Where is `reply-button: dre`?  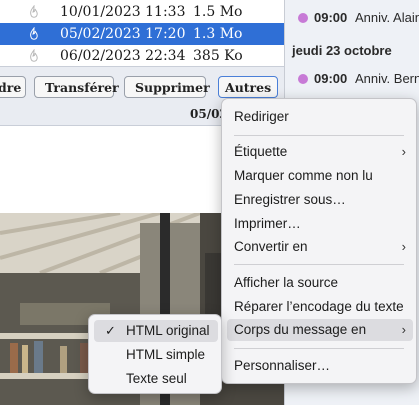 reply-button: dre is located at coordinates (13, 87).